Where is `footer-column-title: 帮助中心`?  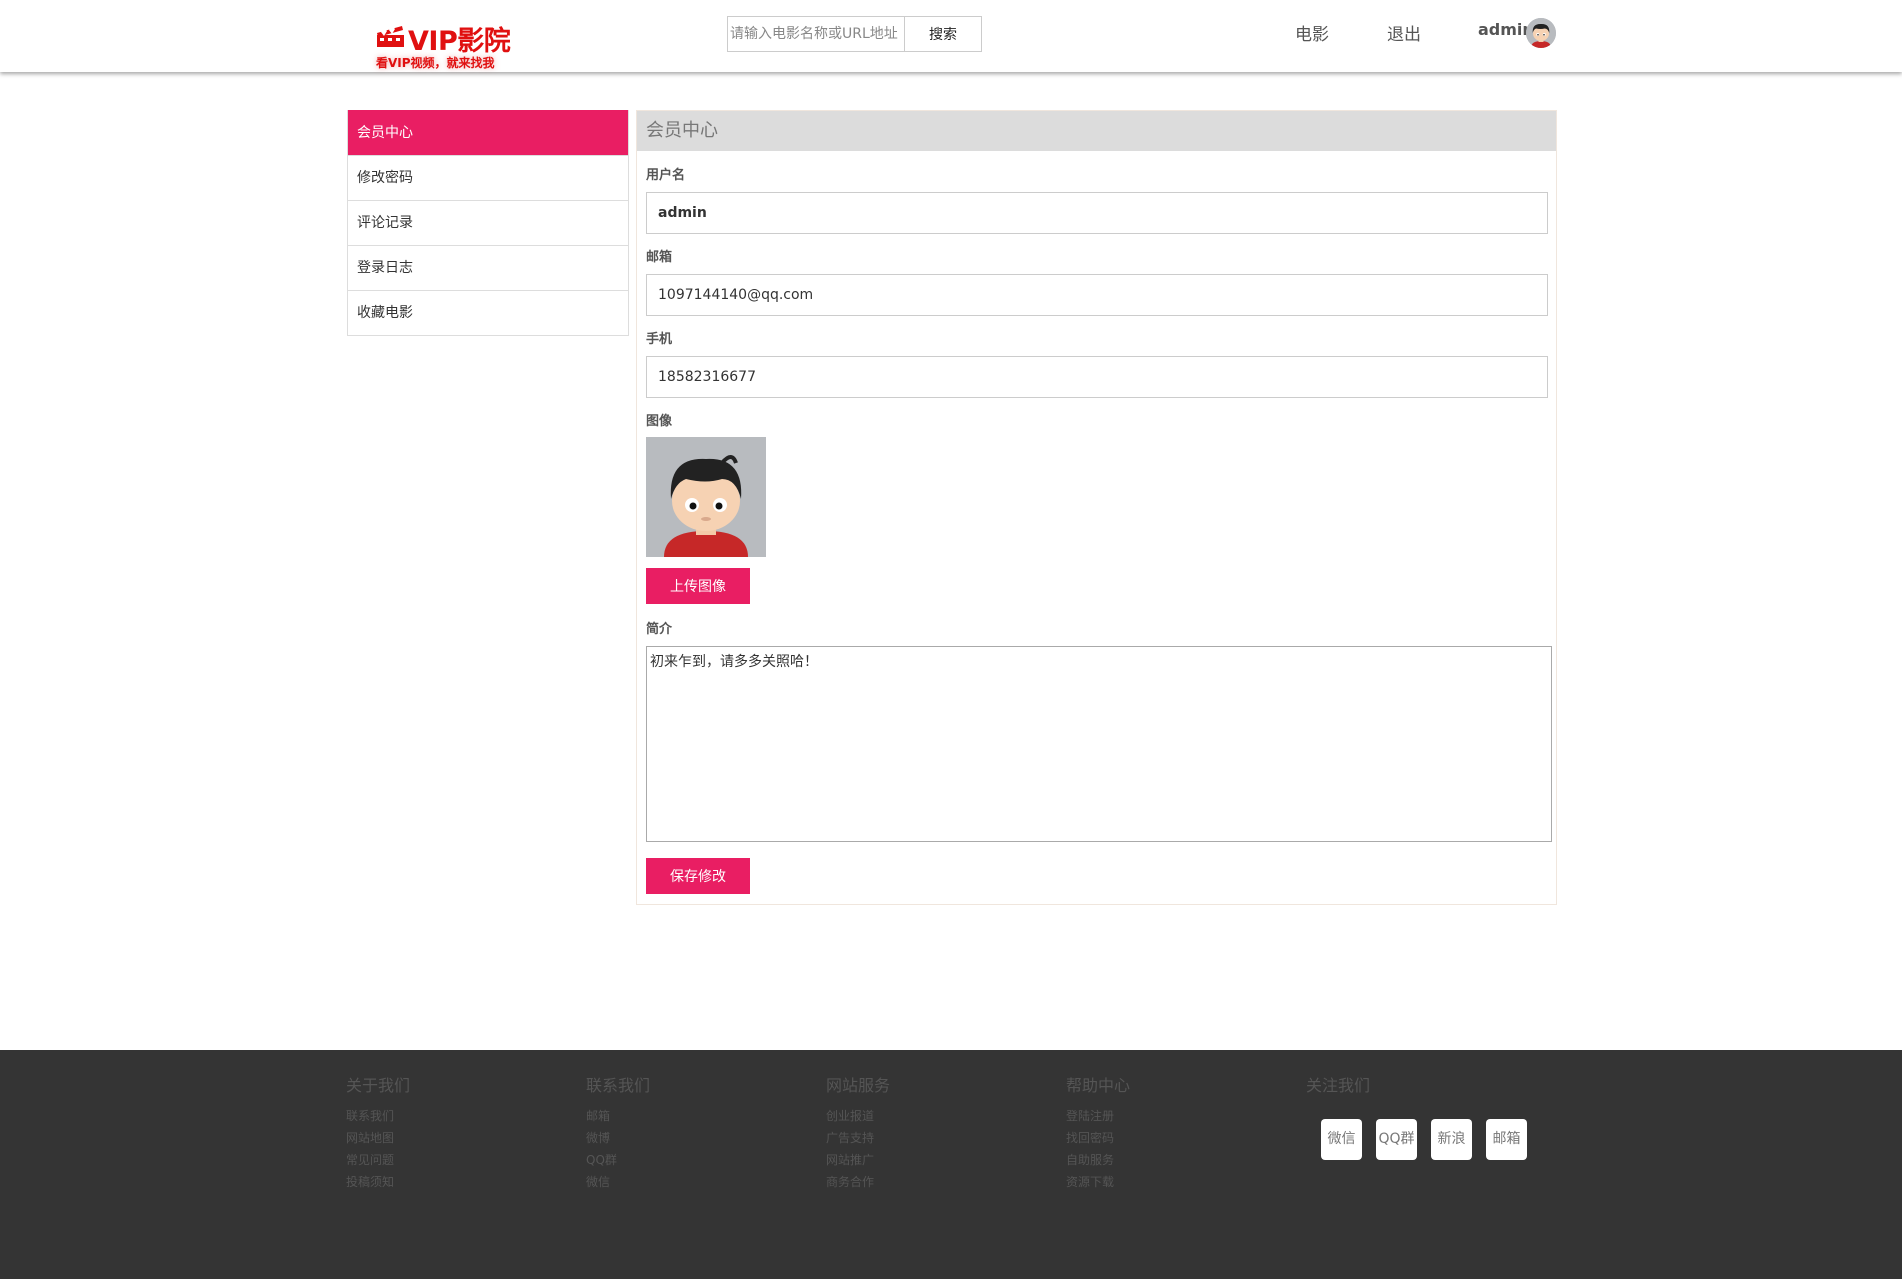
footer-column-title: 帮助中心 is located at coordinates (1098, 1085).